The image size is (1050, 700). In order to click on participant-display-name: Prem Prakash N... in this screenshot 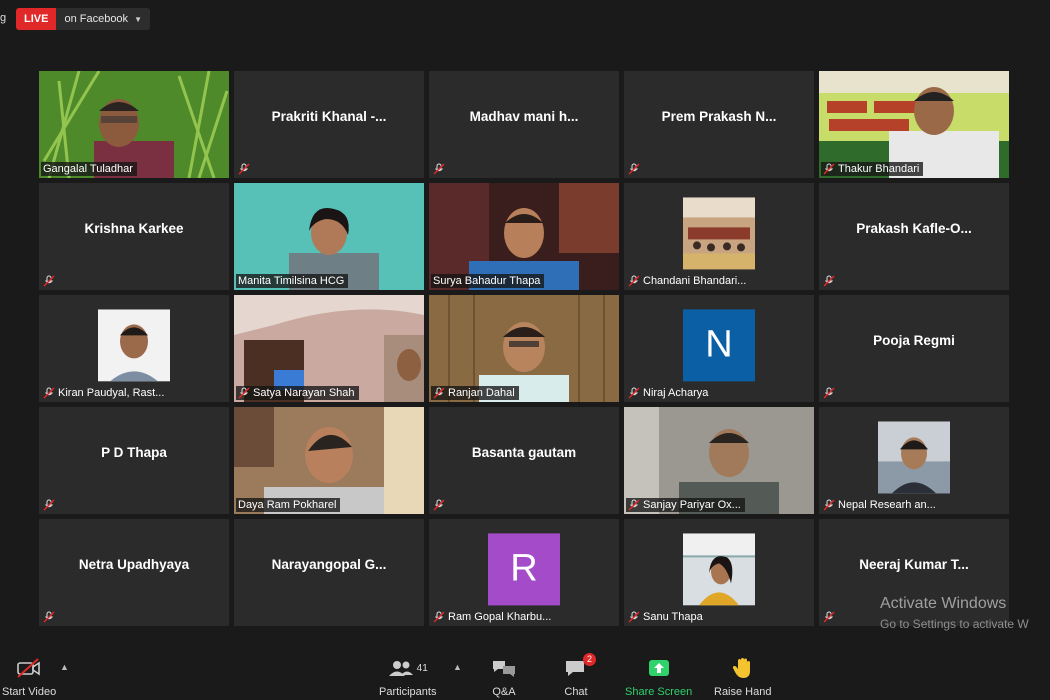, I will do `click(719, 116)`.